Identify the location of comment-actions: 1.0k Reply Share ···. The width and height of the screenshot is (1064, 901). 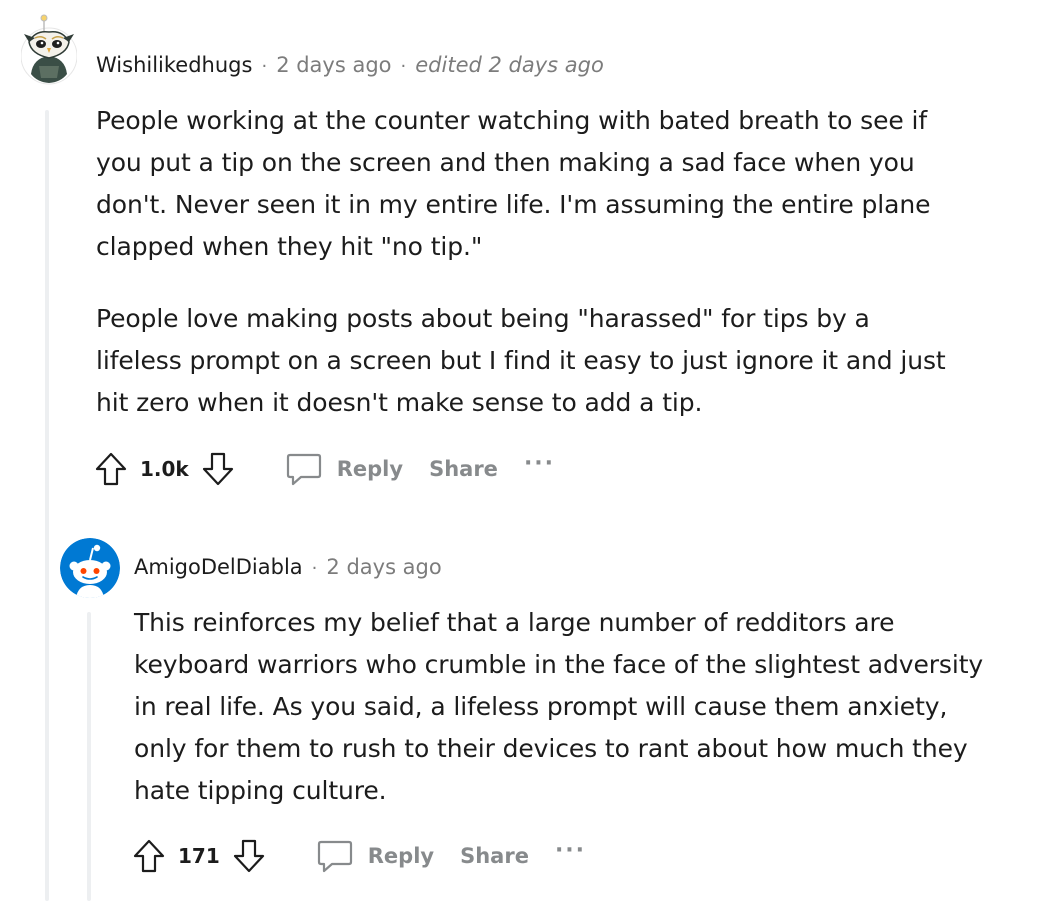
(324, 469).